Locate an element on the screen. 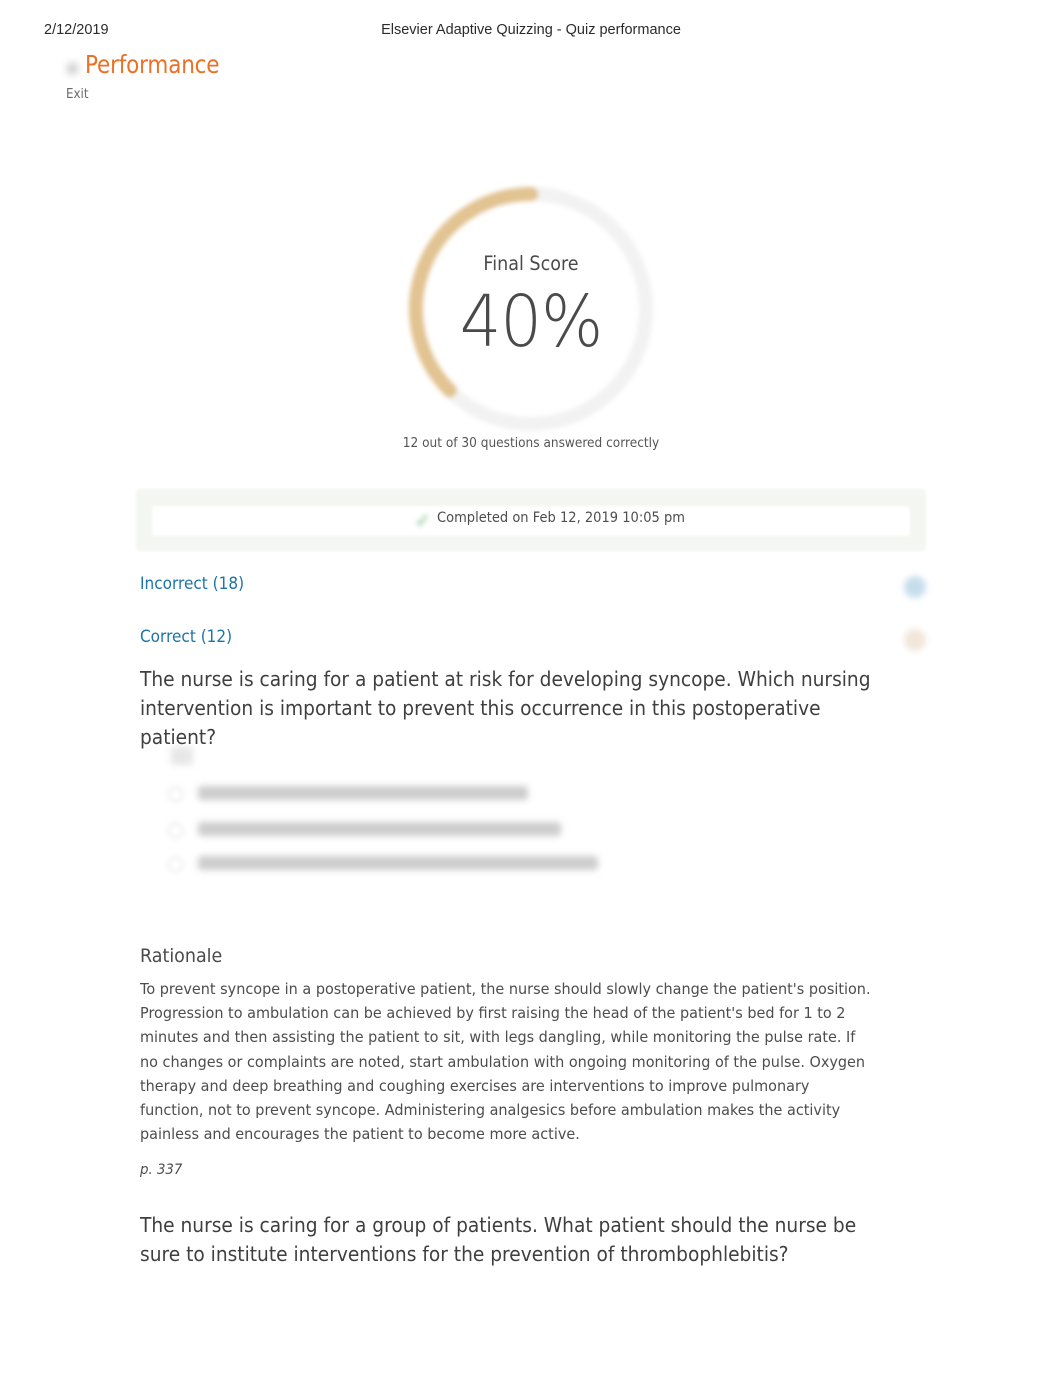  exit-link: Exit is located at coordinates (77, 94).